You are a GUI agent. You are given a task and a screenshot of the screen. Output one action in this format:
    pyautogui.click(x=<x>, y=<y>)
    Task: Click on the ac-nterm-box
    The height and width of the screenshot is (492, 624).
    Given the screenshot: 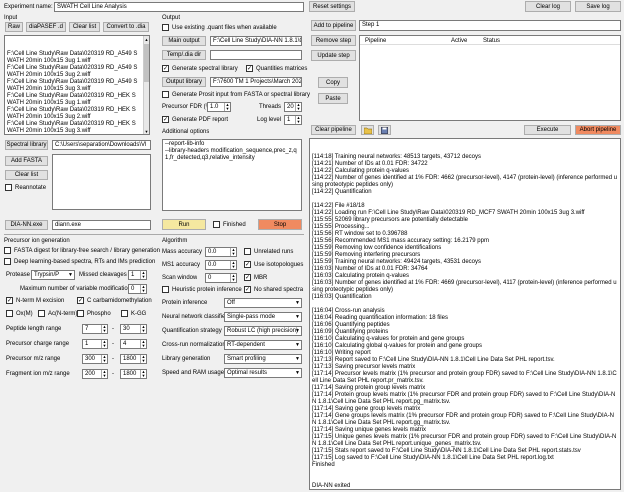 What is the action you would take?
    pyautogui.click(x=41, y=313)
    